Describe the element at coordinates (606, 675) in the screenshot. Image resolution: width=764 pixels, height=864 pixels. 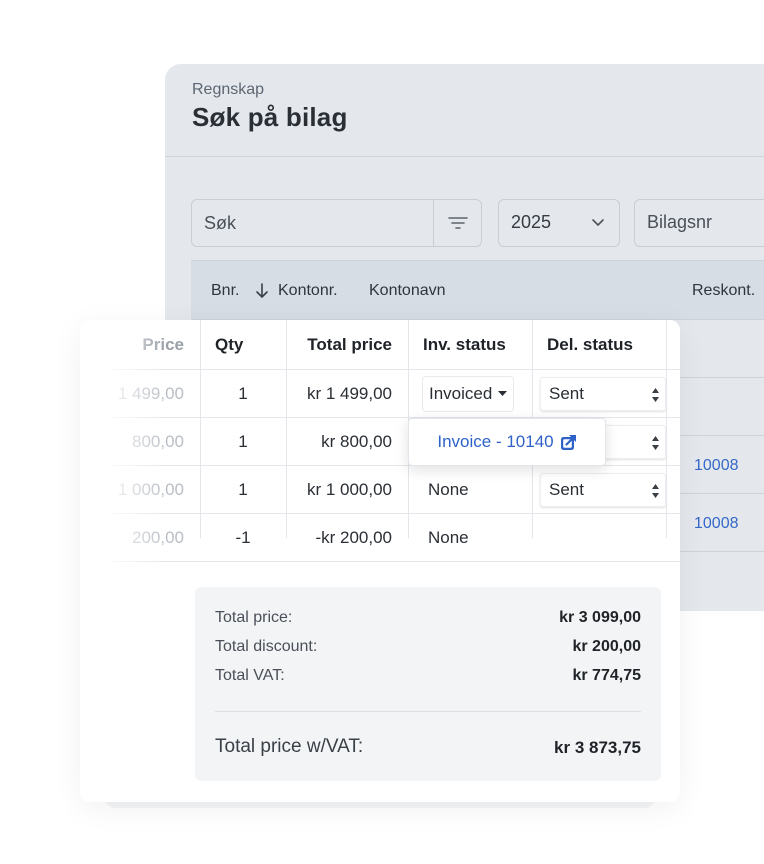
I see `total-vat-value: kr 774,75` at that location.